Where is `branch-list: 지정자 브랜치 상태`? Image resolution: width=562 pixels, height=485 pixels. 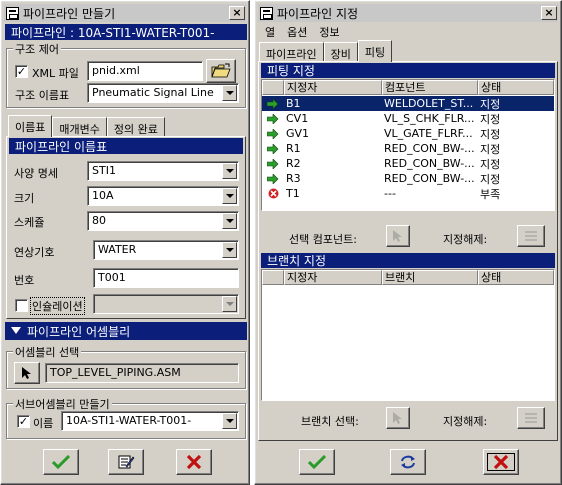
branch-list: 지정자 브랜치 상태 is located at coordinates (408, 335).